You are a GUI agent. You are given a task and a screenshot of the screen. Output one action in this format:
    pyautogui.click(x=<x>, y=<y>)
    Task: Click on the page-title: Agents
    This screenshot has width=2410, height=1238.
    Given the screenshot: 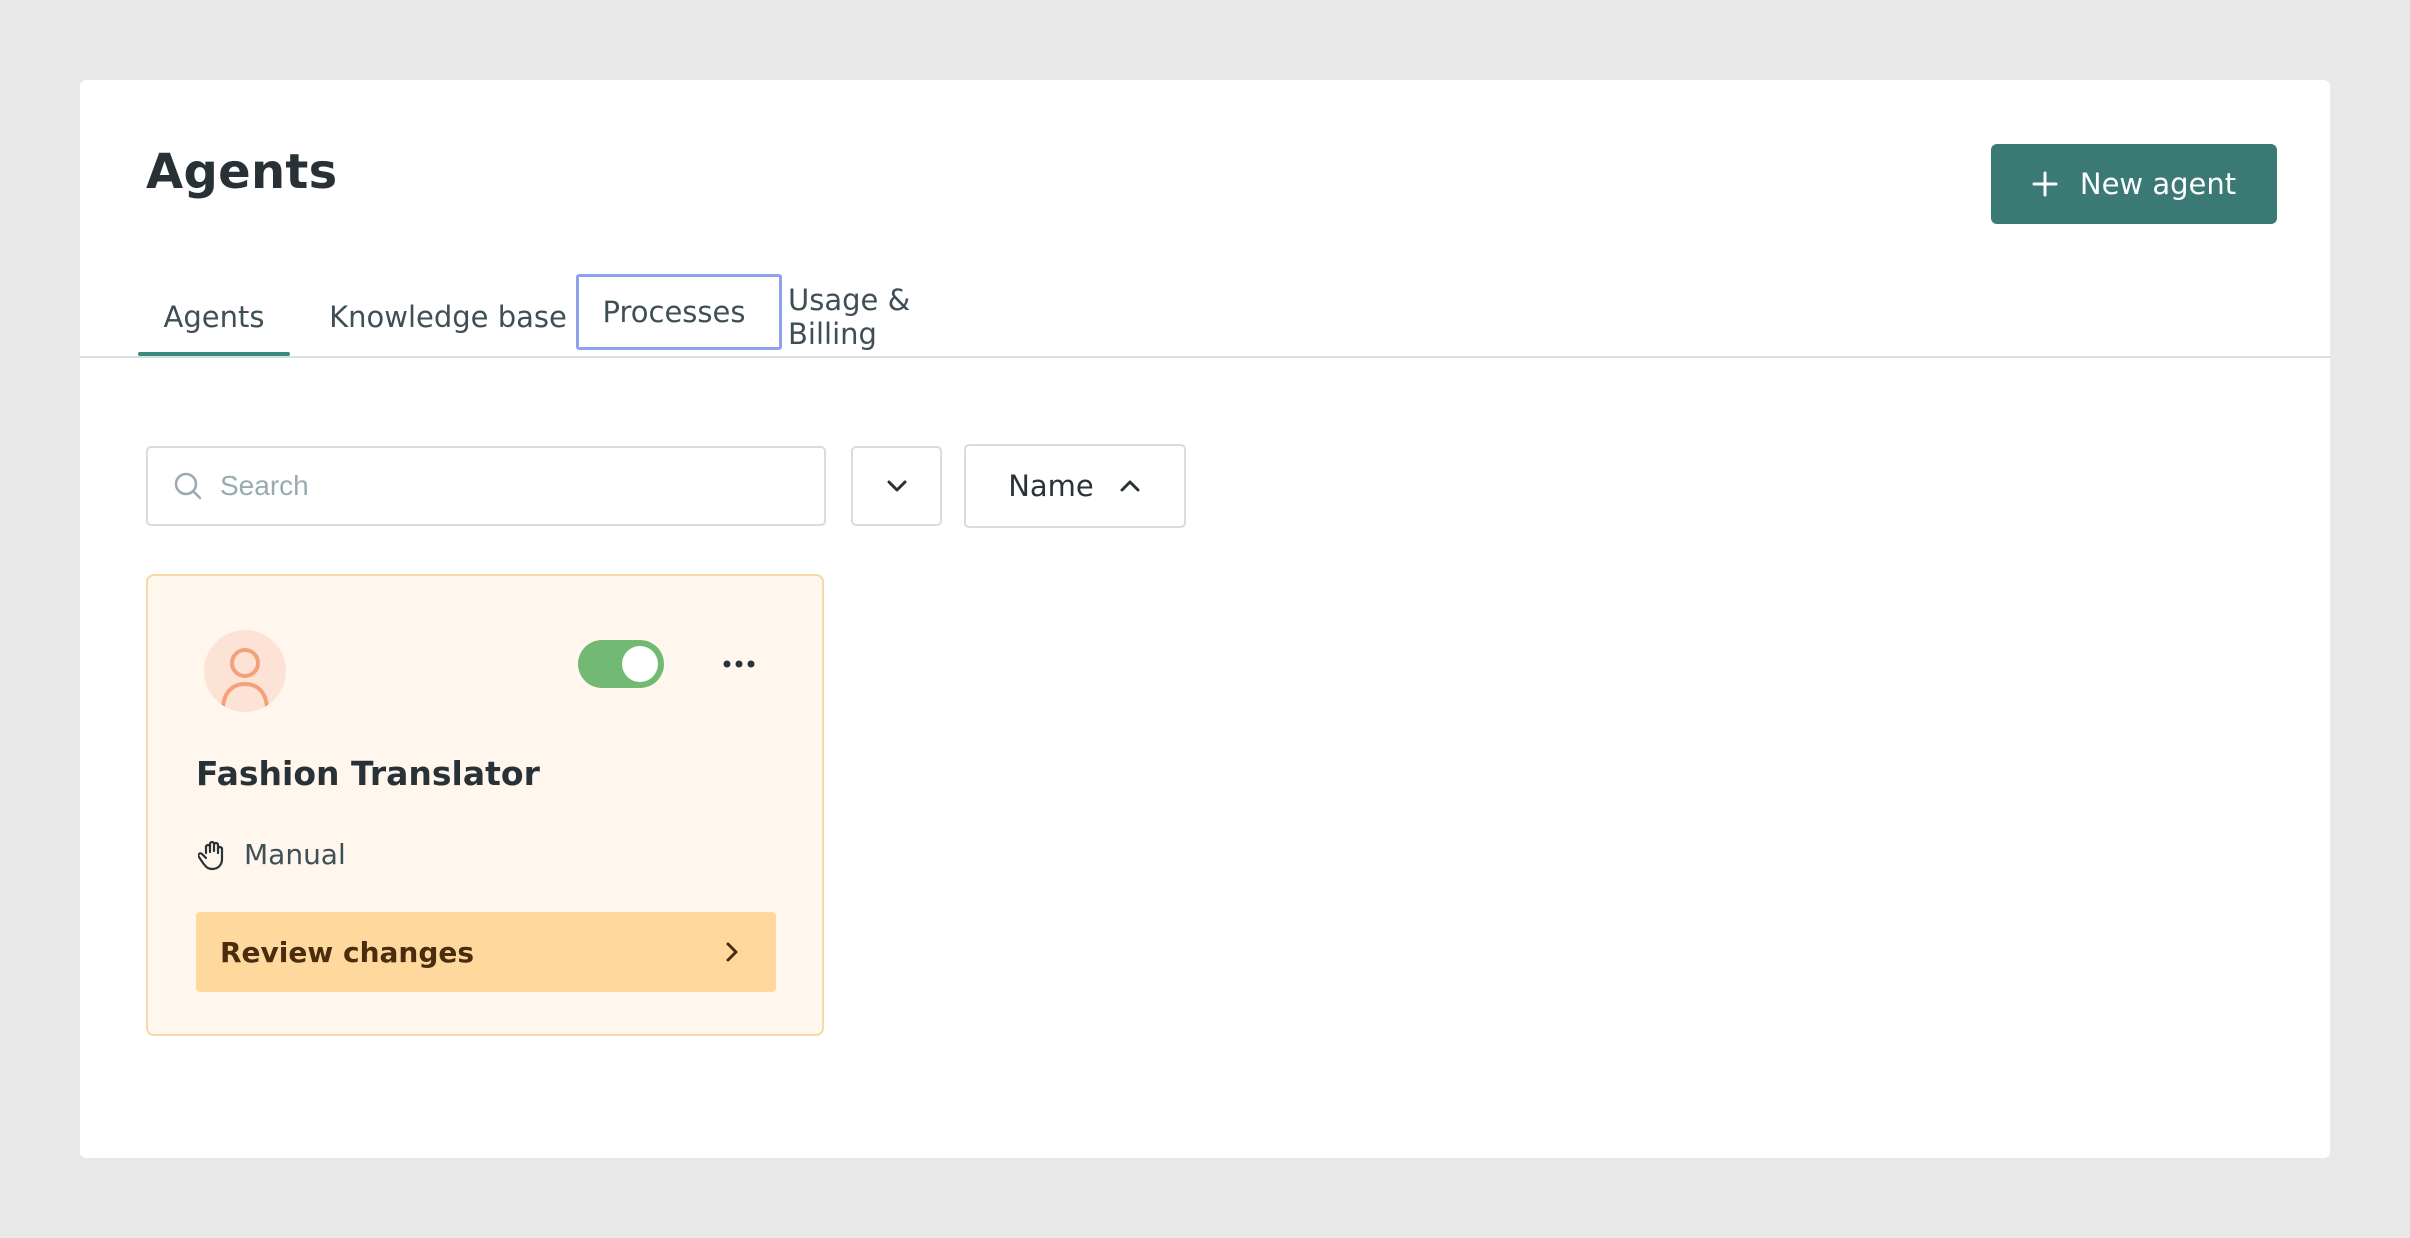 What is the action you would take?
    pyautogui.click(x=242, y=172)
    